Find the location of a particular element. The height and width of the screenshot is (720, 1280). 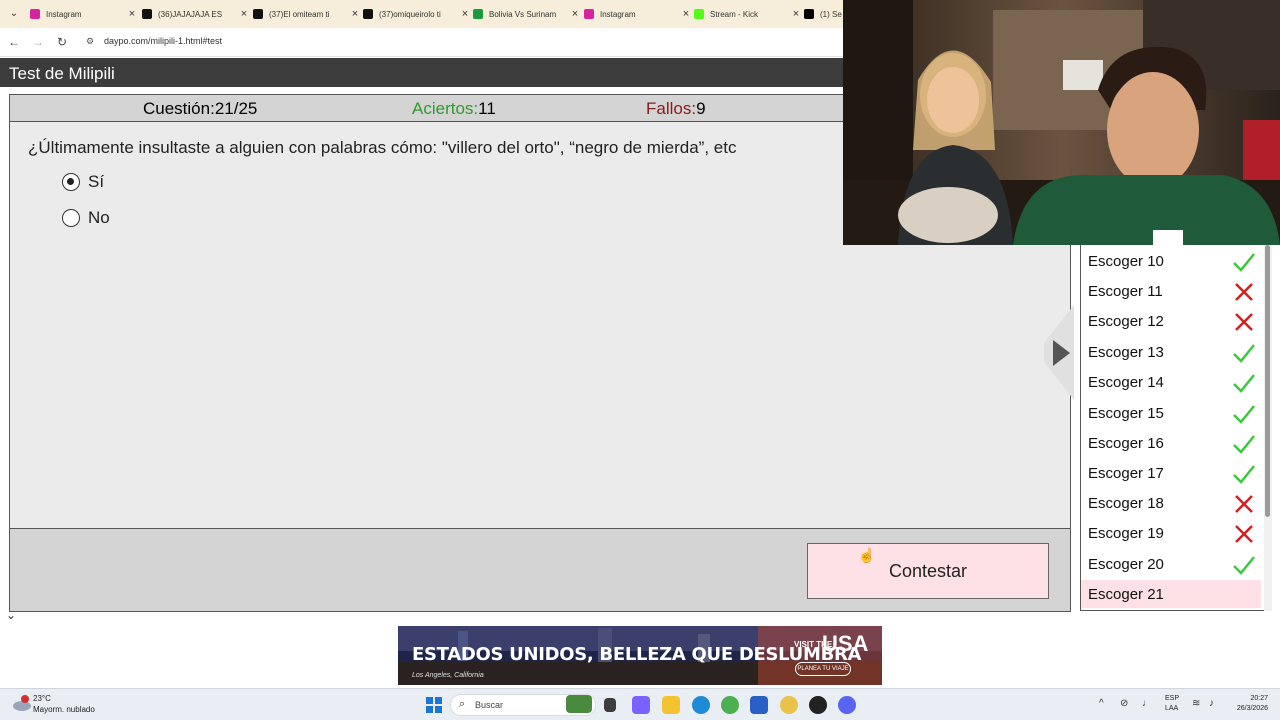

answer-list-item: Escoger 16 is located at coordinates (1171, 443).